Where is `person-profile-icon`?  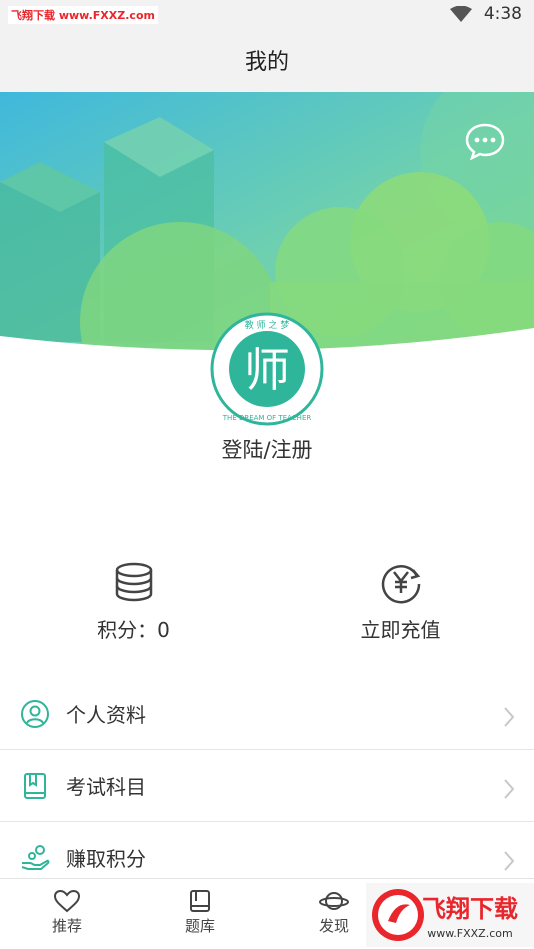
person-profile-icon is located at coordinates (35, 713).